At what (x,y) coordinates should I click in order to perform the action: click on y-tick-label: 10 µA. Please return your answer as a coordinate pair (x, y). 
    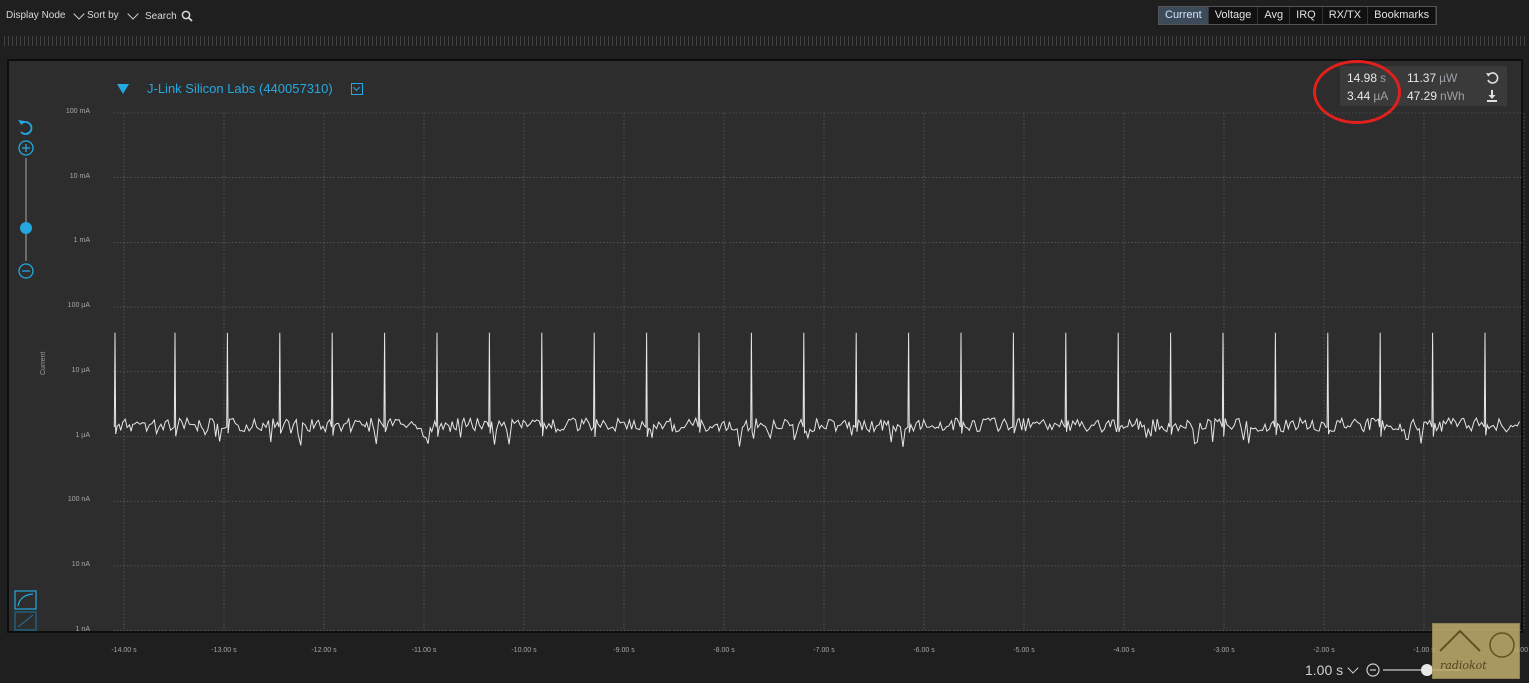
    Looking at the image, I should click on (80, 370).